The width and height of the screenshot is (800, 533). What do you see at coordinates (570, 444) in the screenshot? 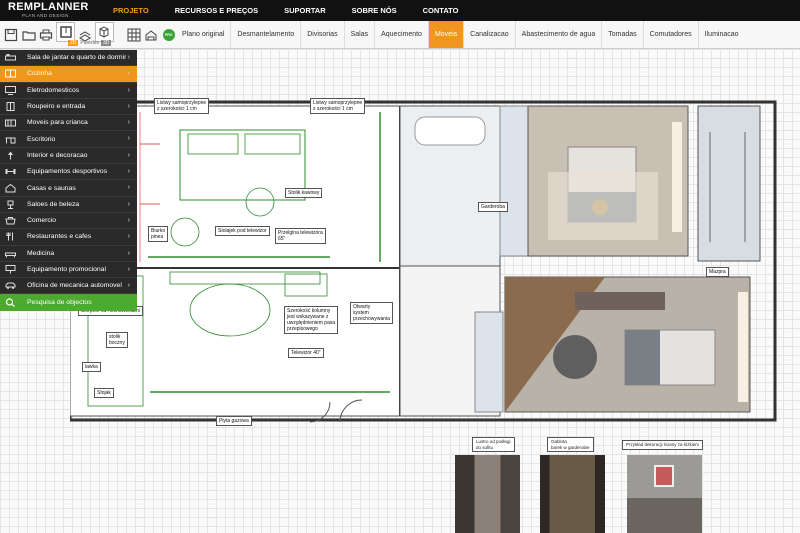
I see `reference-label-gablota: Gablota barek w garderobie` at bounding box center [570, 444].